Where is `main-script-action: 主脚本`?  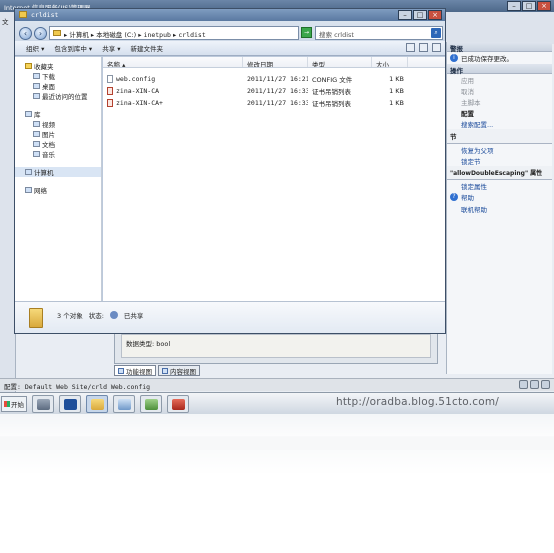
main-script-action: 主脚本 is located at coordinates (499, 101).